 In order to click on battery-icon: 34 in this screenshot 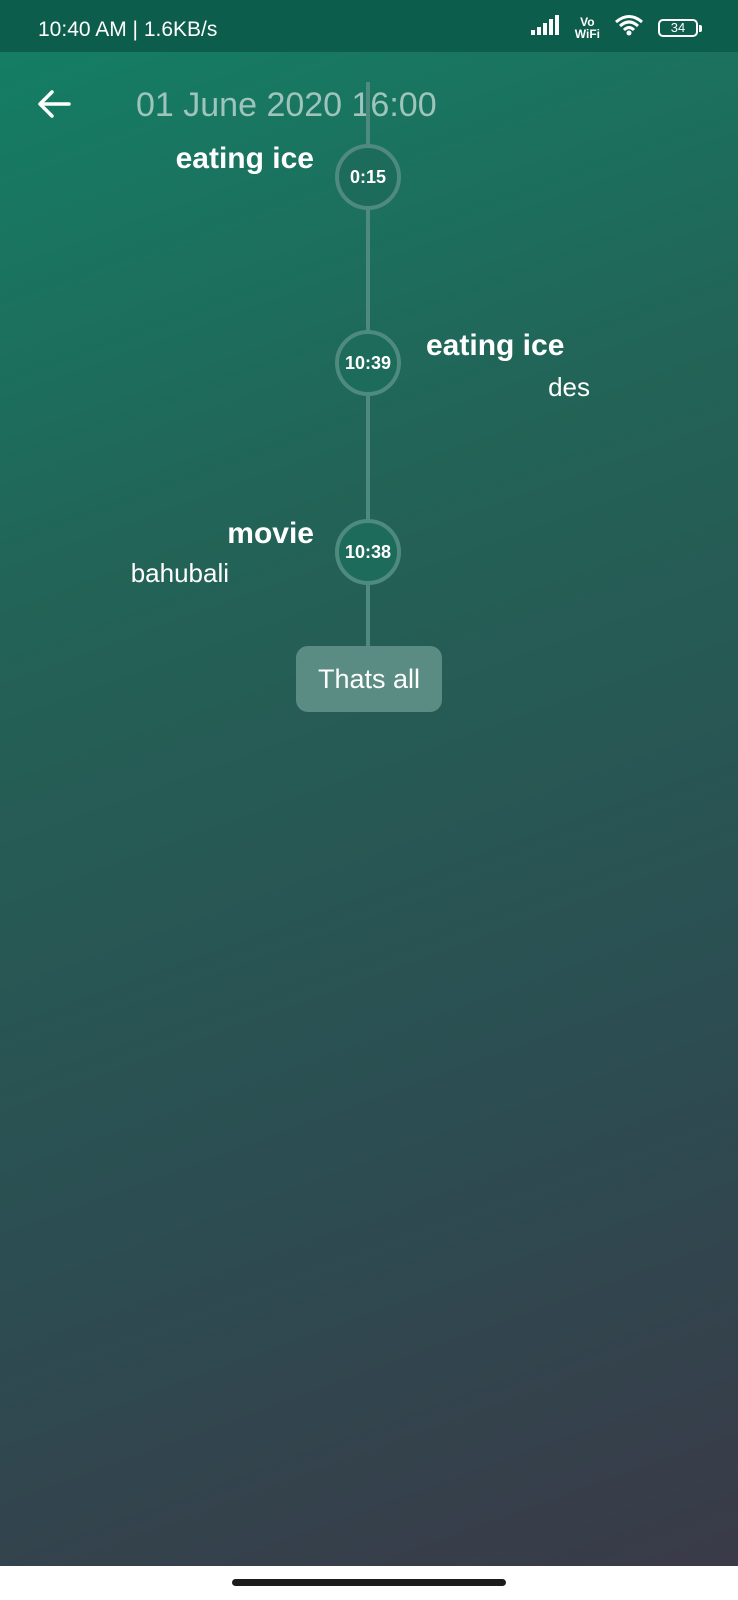, I will do `click(680, 27)`.